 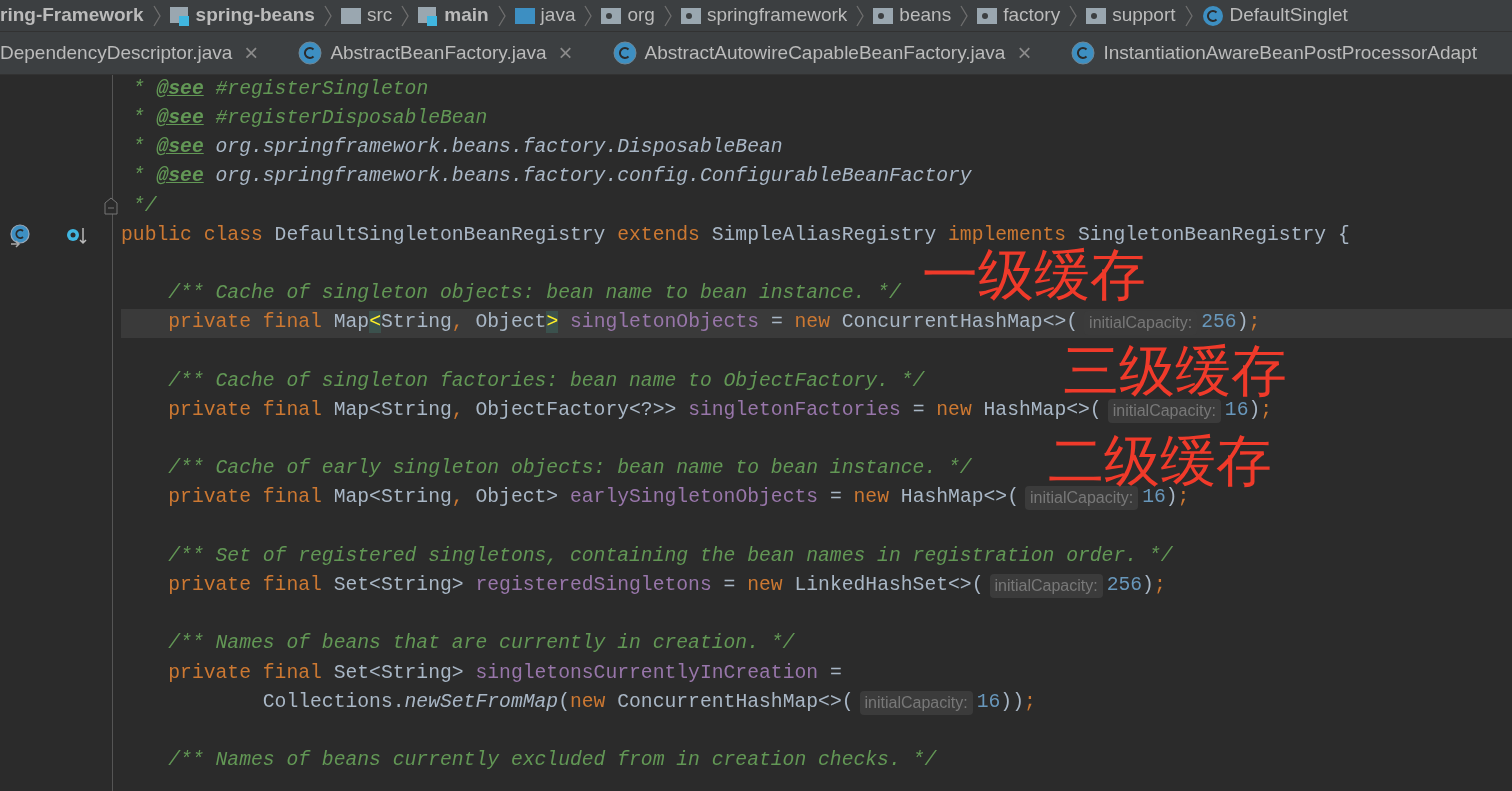 I want to click on annotation-text: 一级缓存, so click(x=1034, y=275).